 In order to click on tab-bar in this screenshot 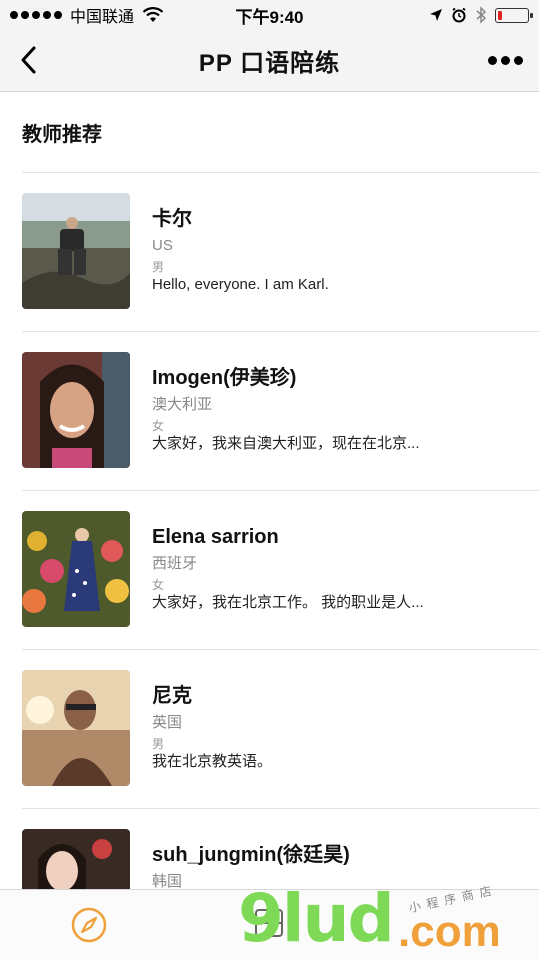, I will do `click(269, 924)`.